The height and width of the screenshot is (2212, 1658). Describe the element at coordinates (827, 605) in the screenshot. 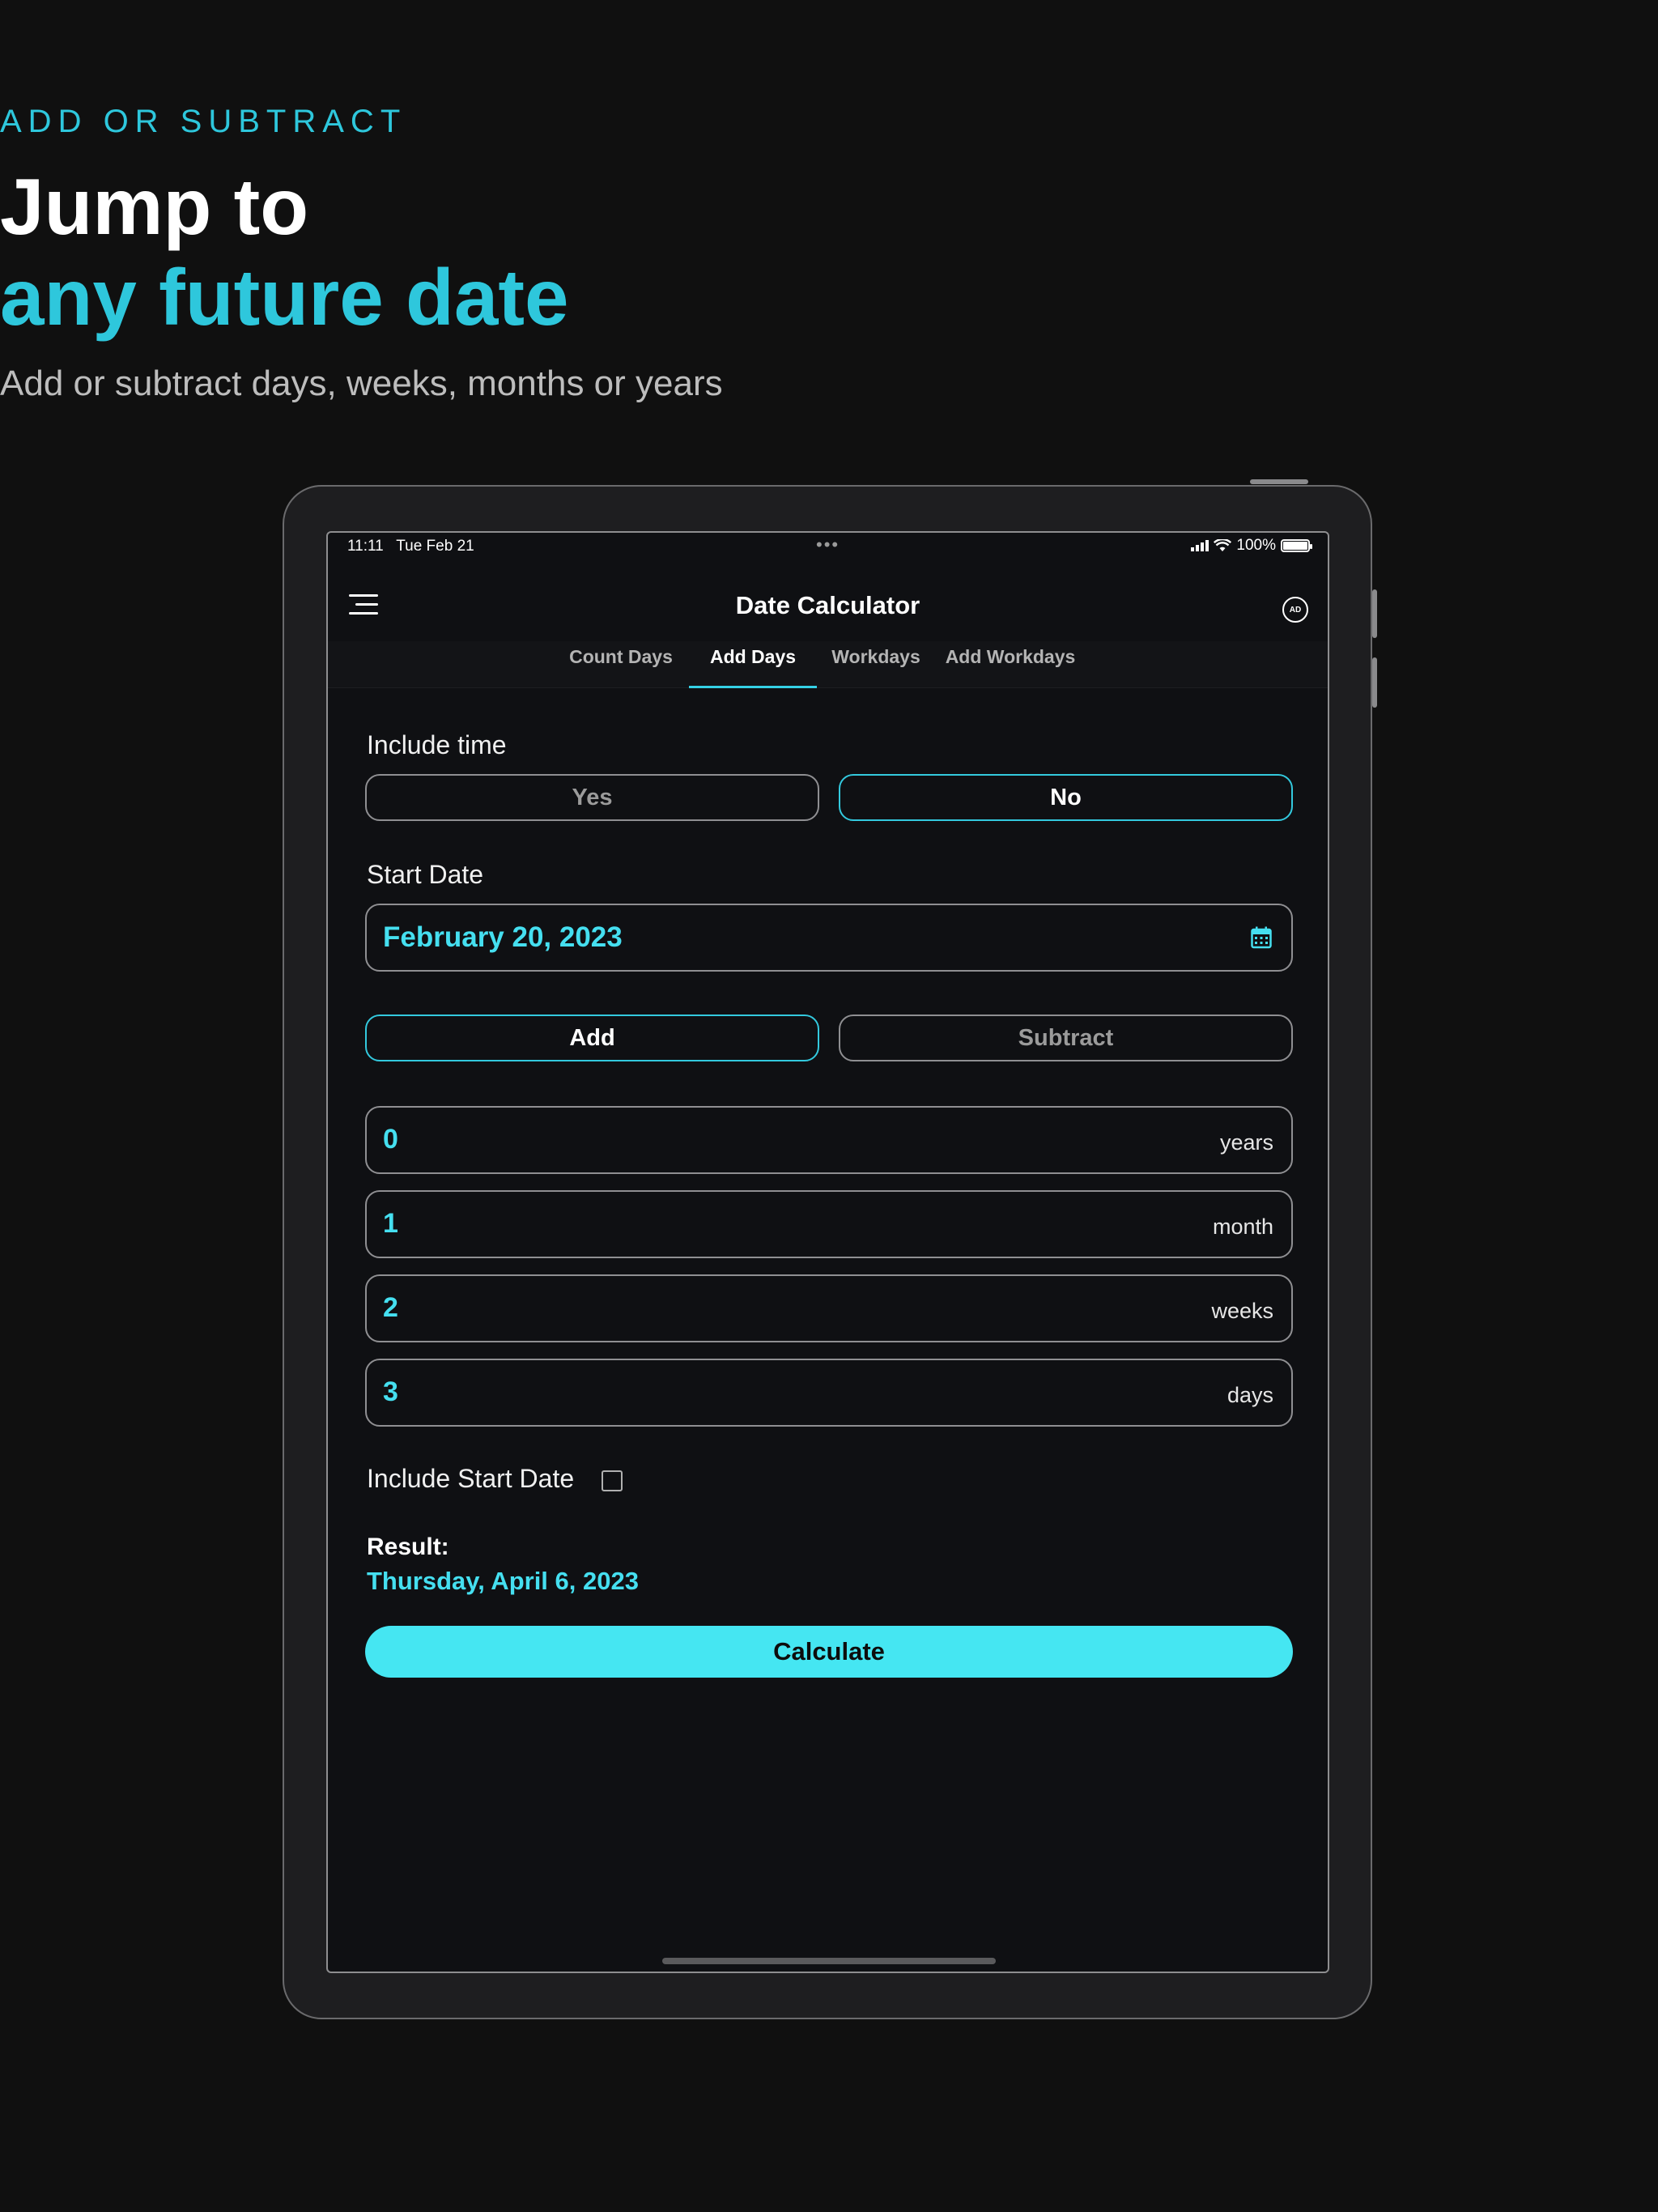

I see `page-title: Date Calculator` at that location.